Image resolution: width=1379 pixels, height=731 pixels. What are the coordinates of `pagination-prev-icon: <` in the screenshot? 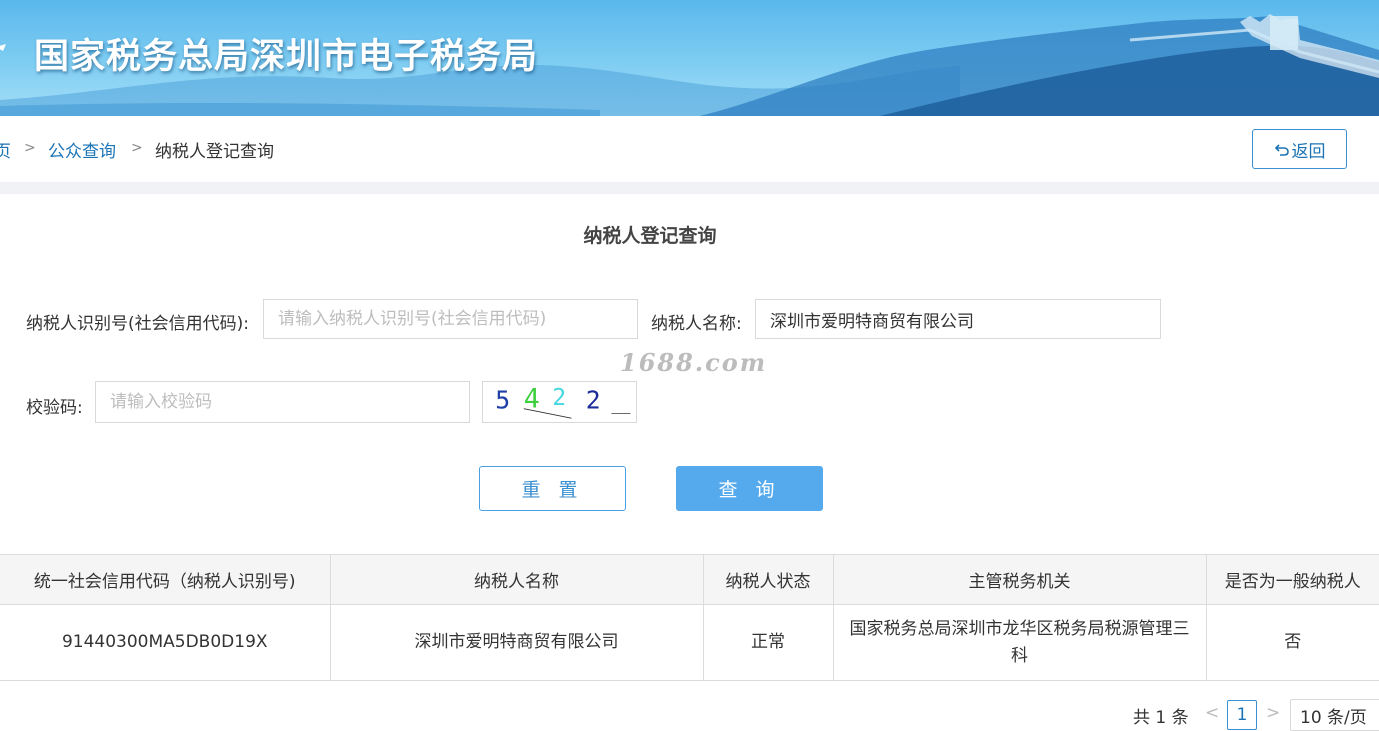 It's located at (1212, 713).